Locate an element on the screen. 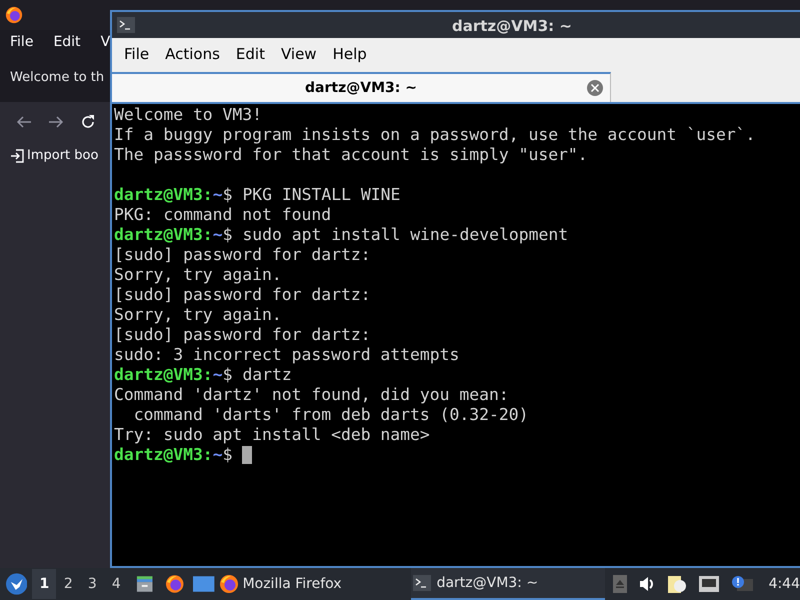  network-icon is located at coordinates (708, 584).